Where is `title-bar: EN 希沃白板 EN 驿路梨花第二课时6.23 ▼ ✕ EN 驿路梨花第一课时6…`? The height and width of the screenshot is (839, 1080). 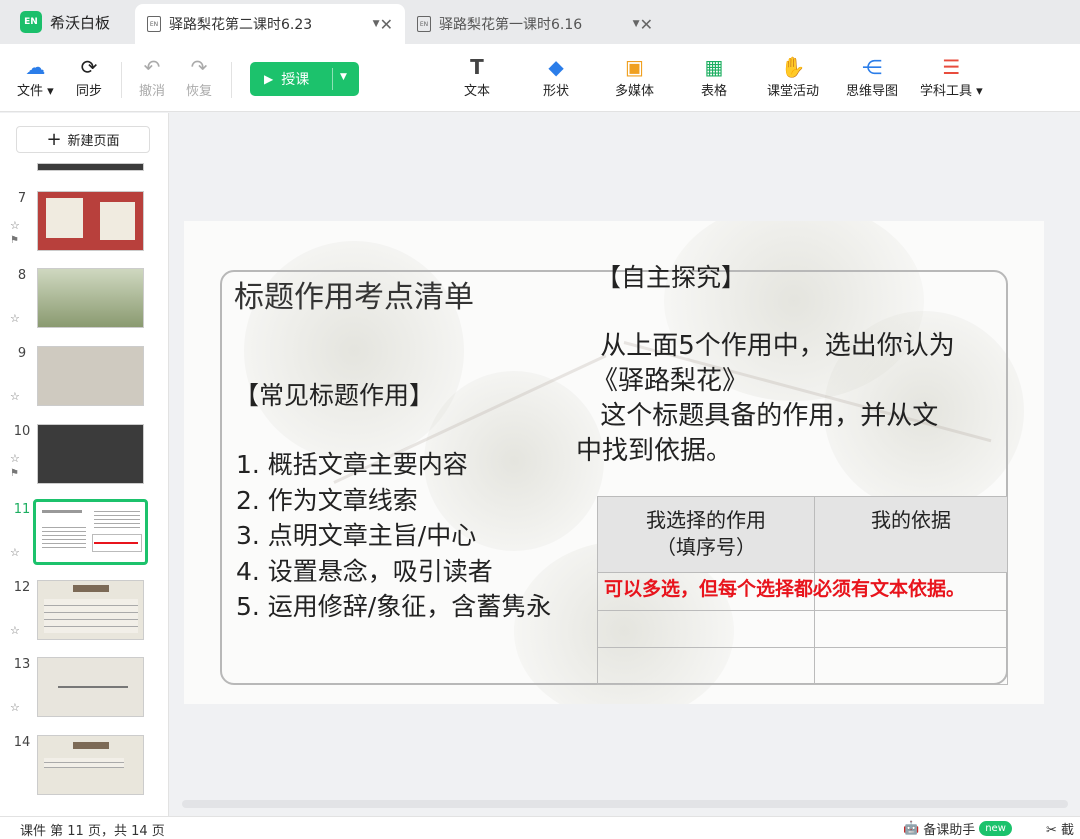
title-bar: EN 希沃白板 EN 驿路梨花第二课时6.23 ▼ ✕ EN 驿路梨花第一课时6… is located at coordinates (540, 22).